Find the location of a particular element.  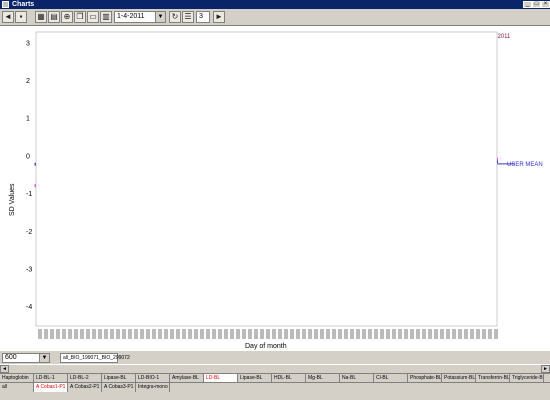

number-field: 3 is located at coordinates (203, 17).